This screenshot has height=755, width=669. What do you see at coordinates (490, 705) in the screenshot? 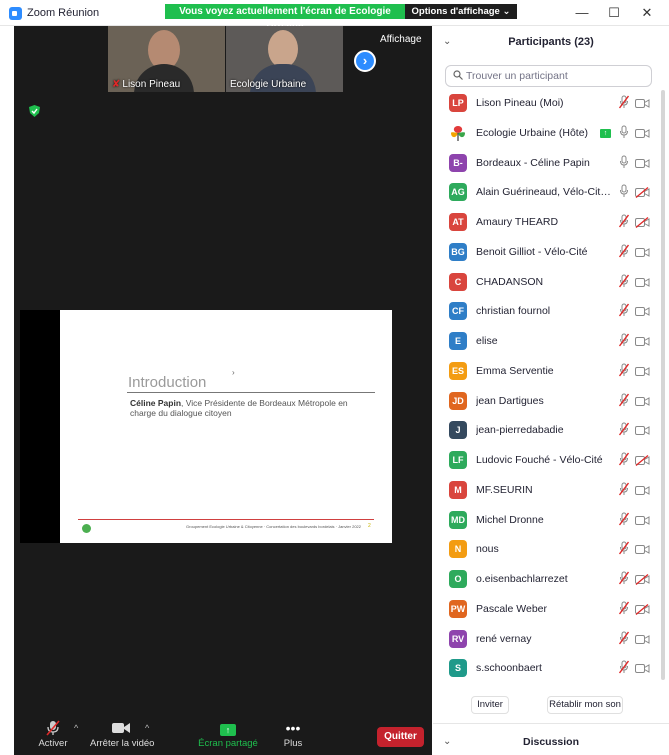
I see `invite-button: Inviter` at bounding box center [490, 705].